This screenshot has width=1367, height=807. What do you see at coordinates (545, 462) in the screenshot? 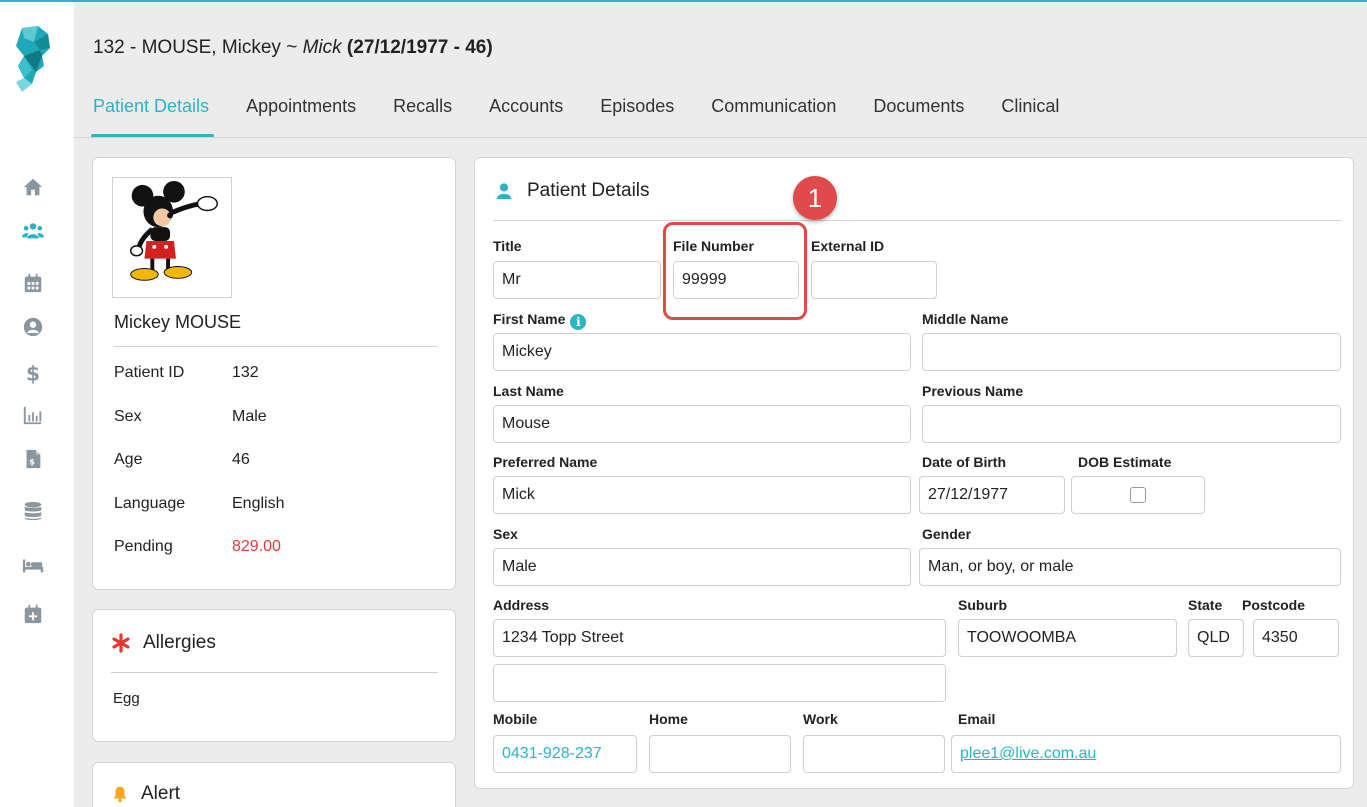
I see `preferred-name-label: Preferred Name` at bounding box center [545, 462].